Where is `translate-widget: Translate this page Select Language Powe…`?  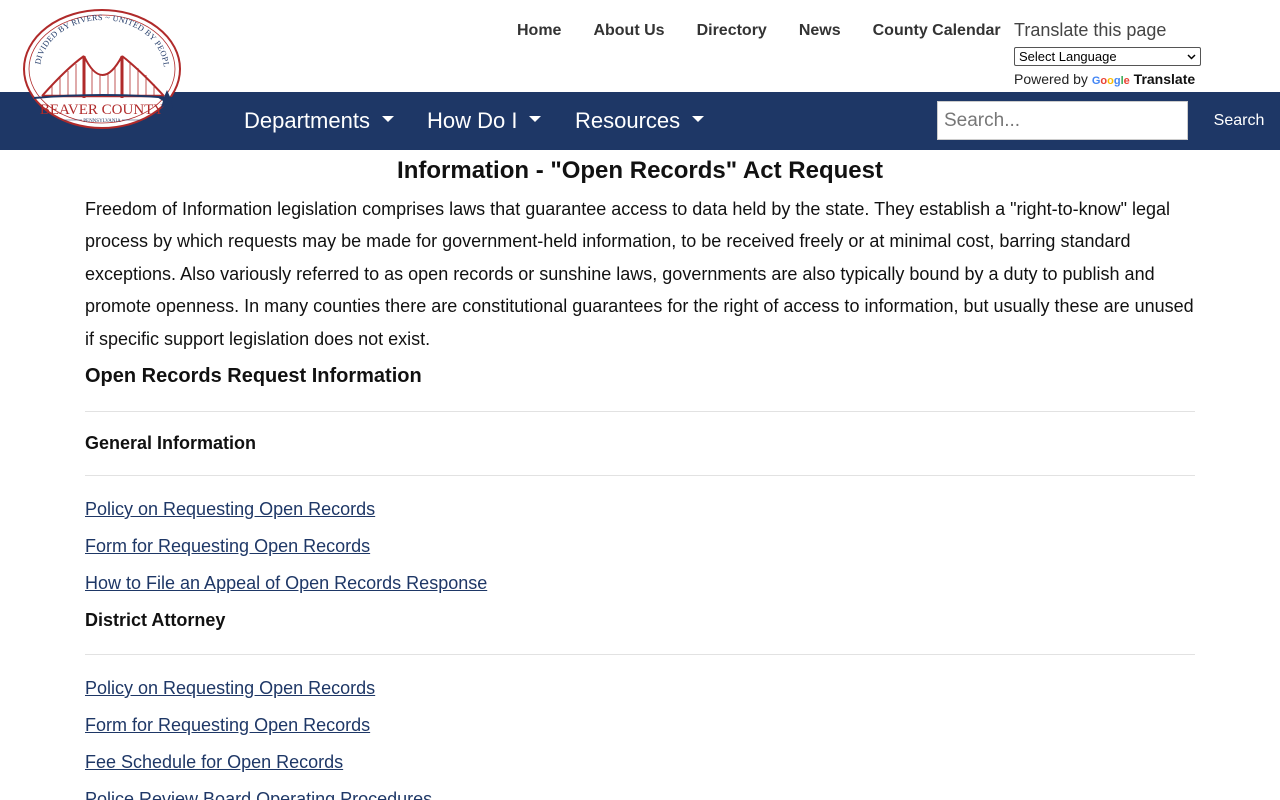
translate-widget: Translate this page Select Language Powe… is located at coordinates (1114, 54).